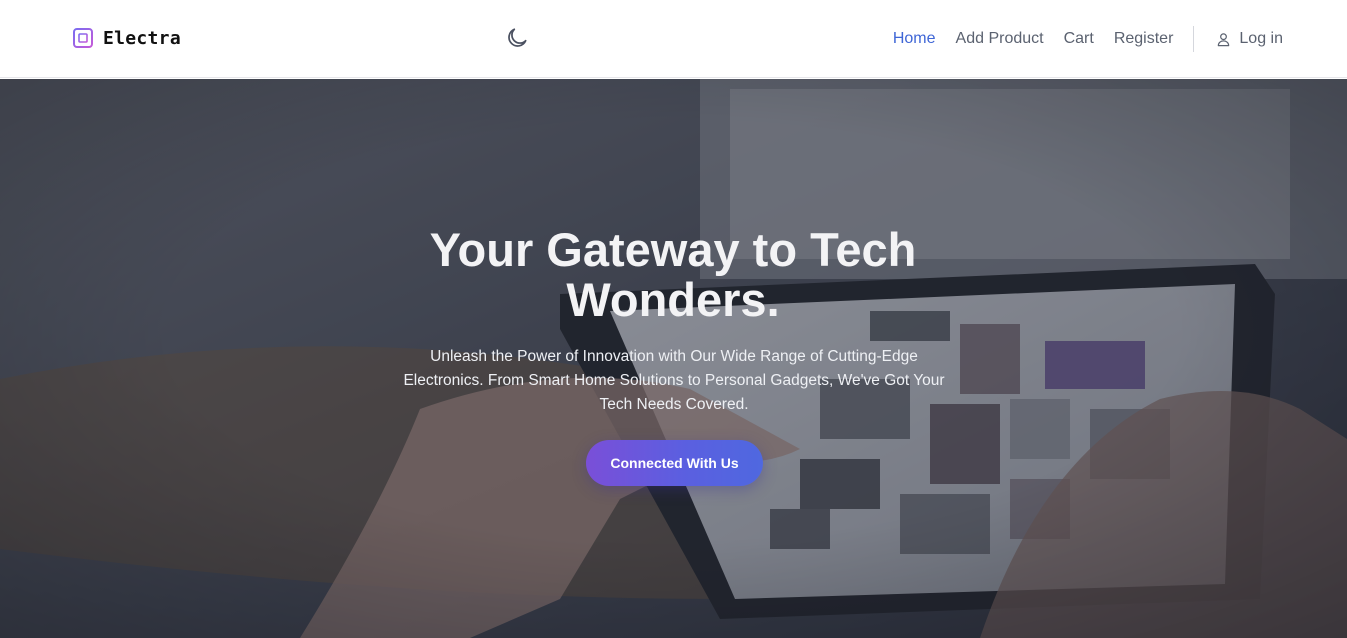 The height and width of the screenshot is (638, 1347). What do you see at coordinates (674, 463) in the screenshot?
I see `connect-with-us-button: Connected With Us` at bounding box center [674, 463].